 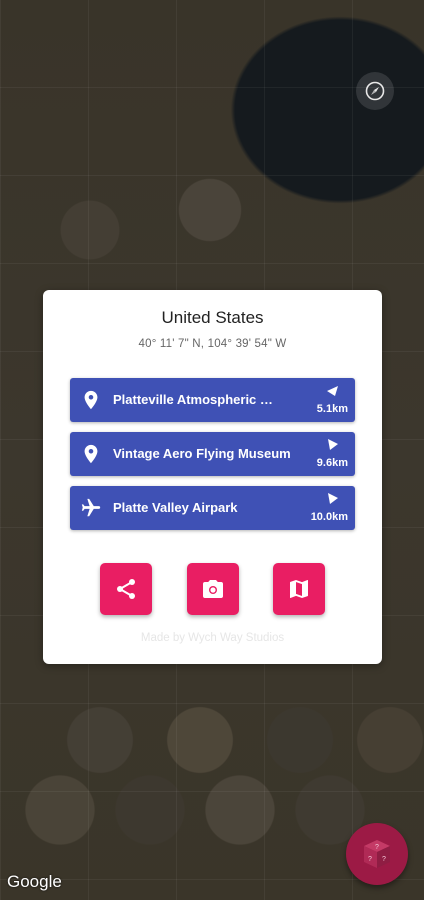 I want to click on share-icon, so click(x=126, y=589).